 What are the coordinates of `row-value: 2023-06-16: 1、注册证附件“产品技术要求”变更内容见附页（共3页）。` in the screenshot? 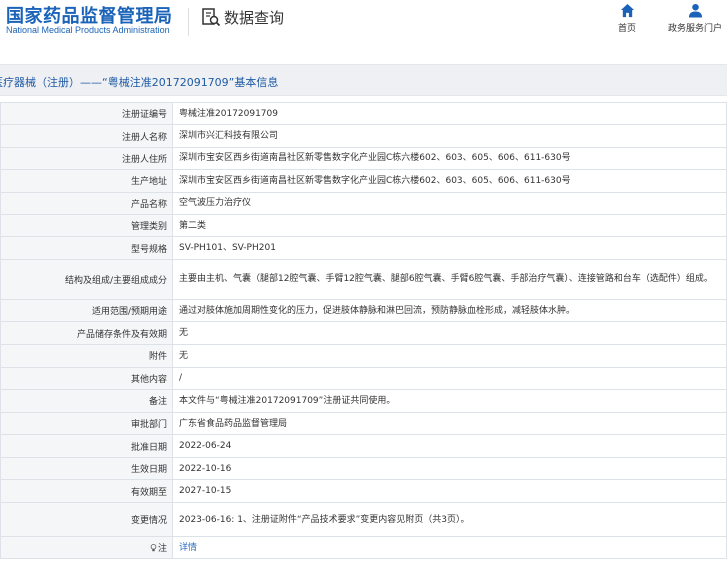 It's located at (449, 520).